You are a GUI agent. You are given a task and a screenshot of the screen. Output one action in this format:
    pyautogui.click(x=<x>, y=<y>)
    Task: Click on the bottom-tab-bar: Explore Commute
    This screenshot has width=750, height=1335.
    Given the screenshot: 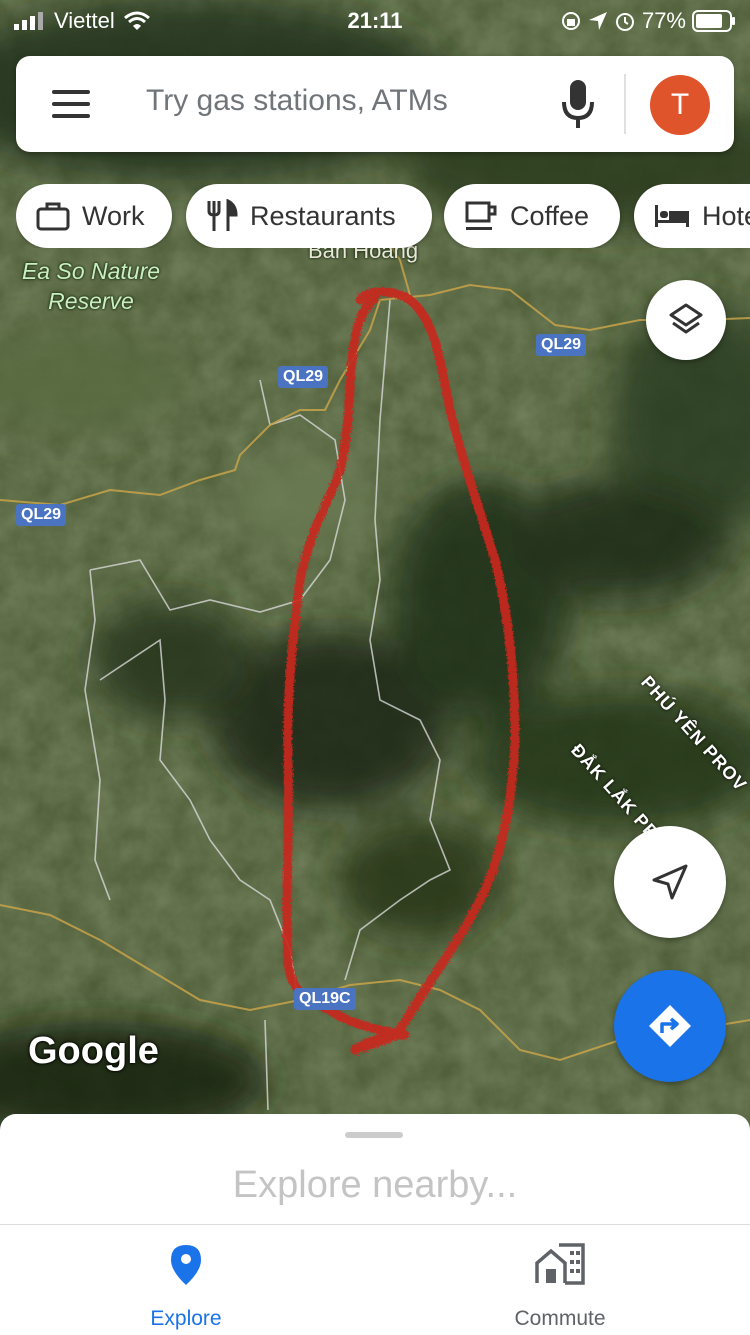 What is the action you would take?
    pyautogui.click(x=375, y=1279)
    